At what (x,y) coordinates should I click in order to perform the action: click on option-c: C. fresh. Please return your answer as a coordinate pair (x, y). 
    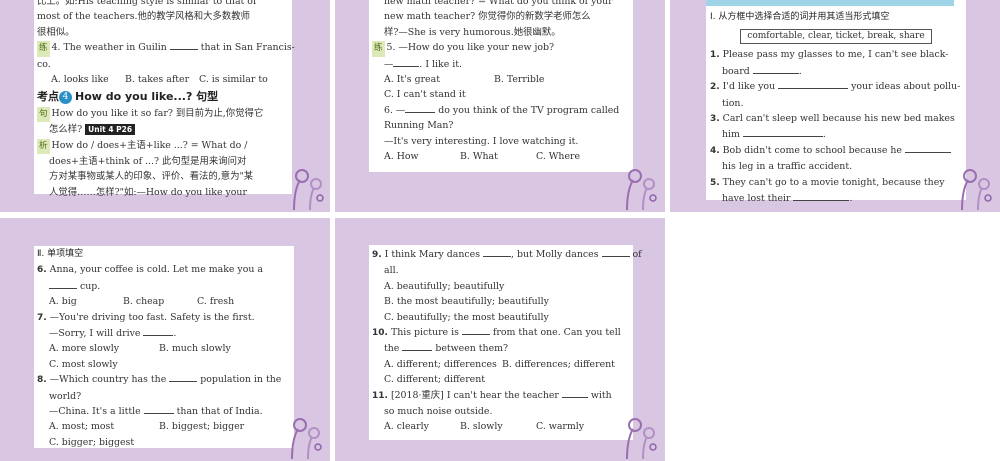
    Looking at the image, I should click on (215, 301).